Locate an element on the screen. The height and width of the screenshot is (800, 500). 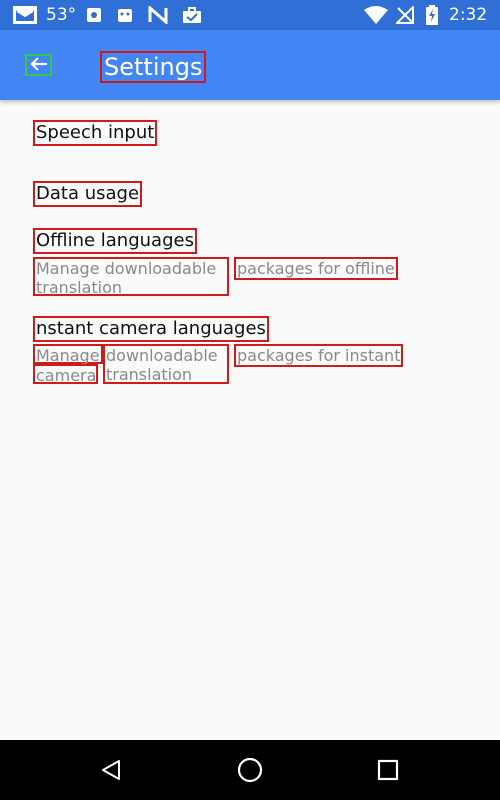
mail-icon is located at coordinates (25, 15).